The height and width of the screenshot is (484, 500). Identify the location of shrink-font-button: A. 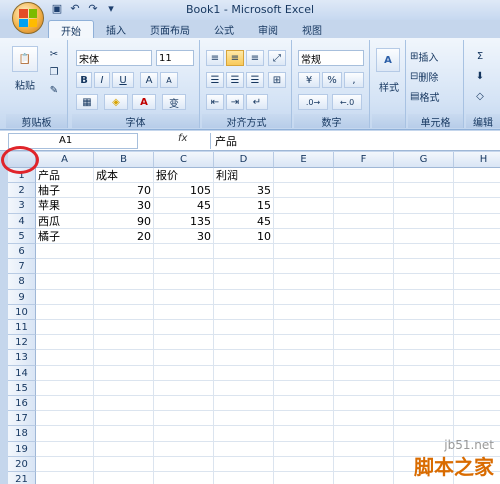
(169, 80).